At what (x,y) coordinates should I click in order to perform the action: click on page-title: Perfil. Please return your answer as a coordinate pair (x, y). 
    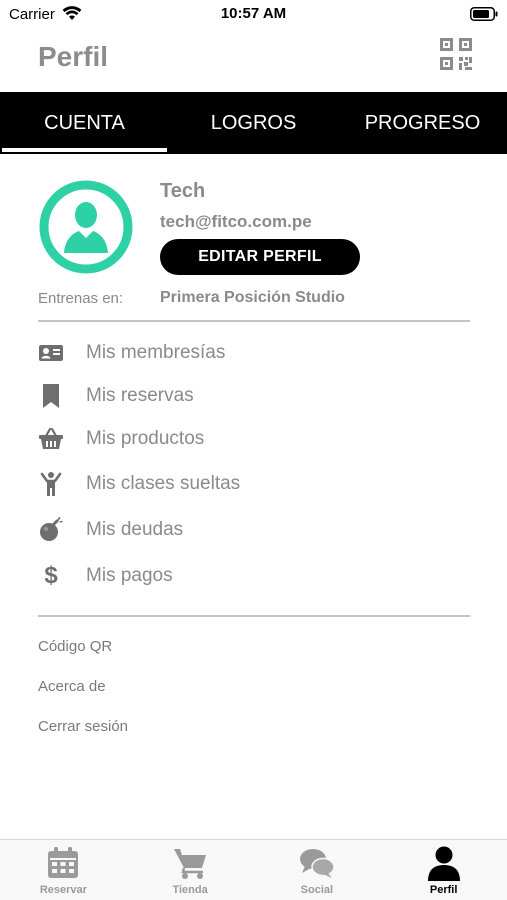
    Looking at the image, I should click on (73, 56).